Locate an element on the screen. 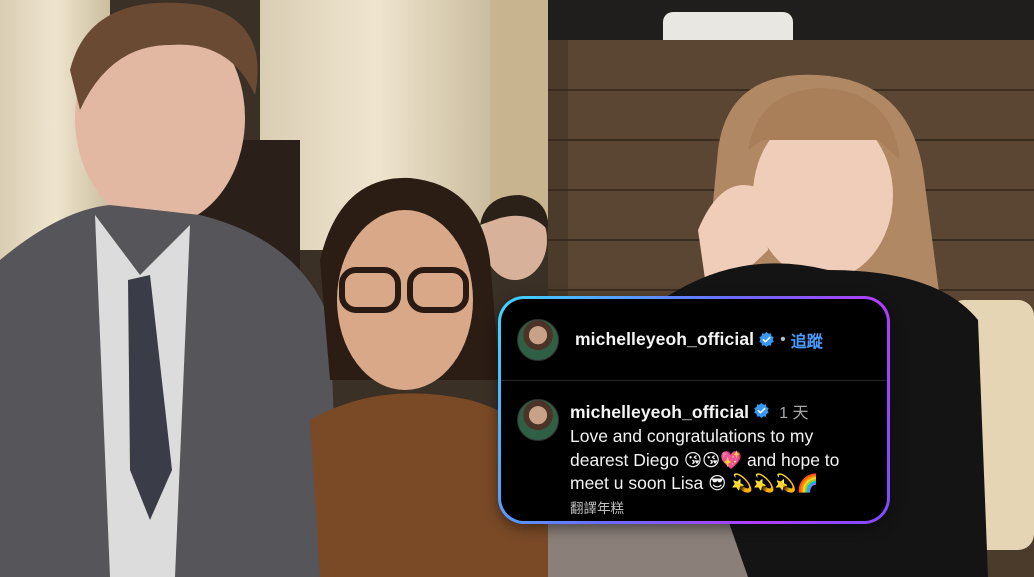 This screenshot has height=577, width=1034. profile-avatar is located at coordinates (538, 339).